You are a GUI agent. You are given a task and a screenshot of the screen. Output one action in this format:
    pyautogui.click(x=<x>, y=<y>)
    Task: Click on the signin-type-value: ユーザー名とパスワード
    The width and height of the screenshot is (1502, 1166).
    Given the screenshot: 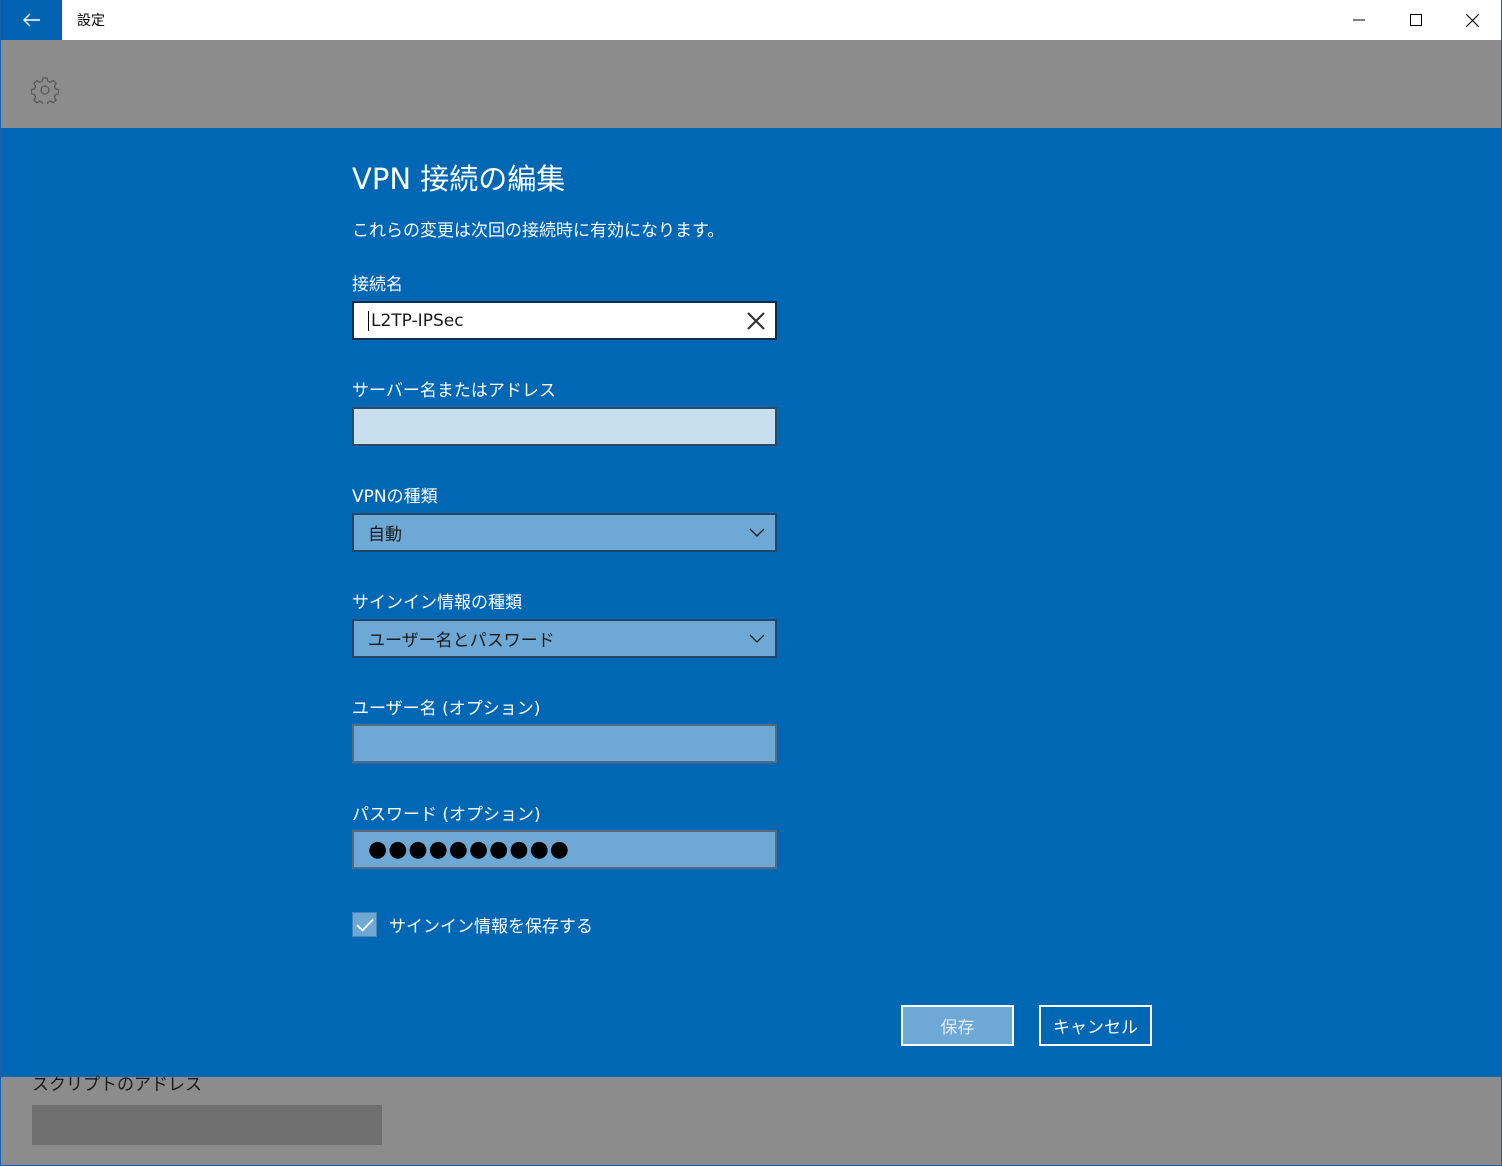 What is the action you would take?
    pyautogui.click(x=461, y=641)
    